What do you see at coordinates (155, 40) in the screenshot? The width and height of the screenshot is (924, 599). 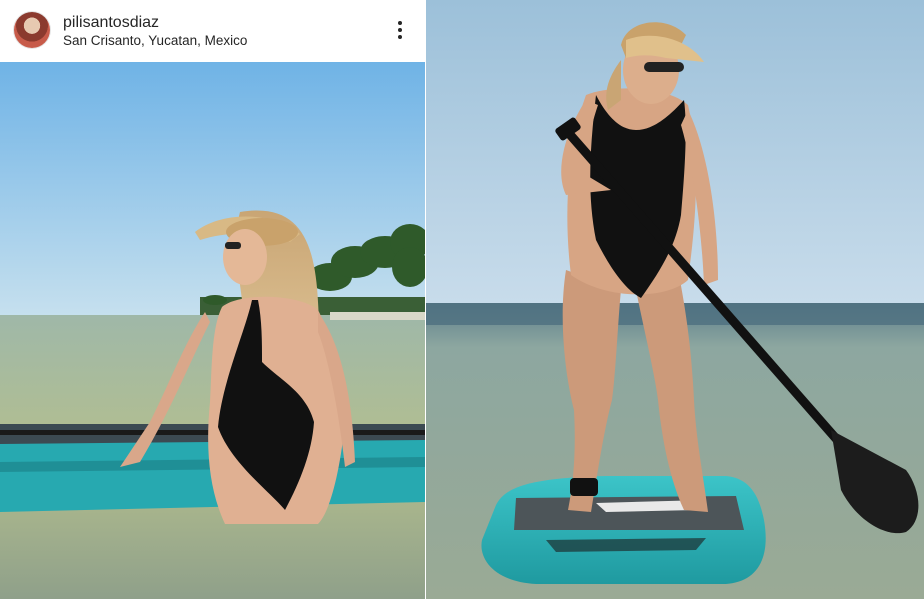 I see `location-link: San Crisanto, Yucatan, Mexico` at bounding box center [155, 40].